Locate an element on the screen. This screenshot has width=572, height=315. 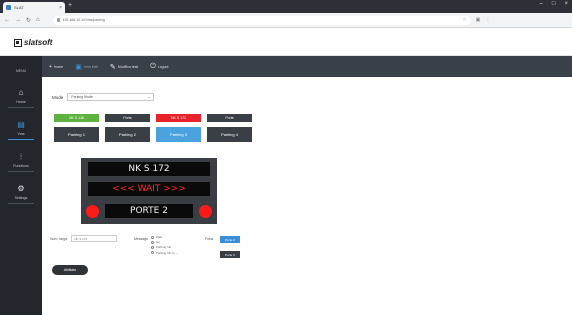
sidebar-item-functions: ⦙ Functions is located at coordinates (21, 165).